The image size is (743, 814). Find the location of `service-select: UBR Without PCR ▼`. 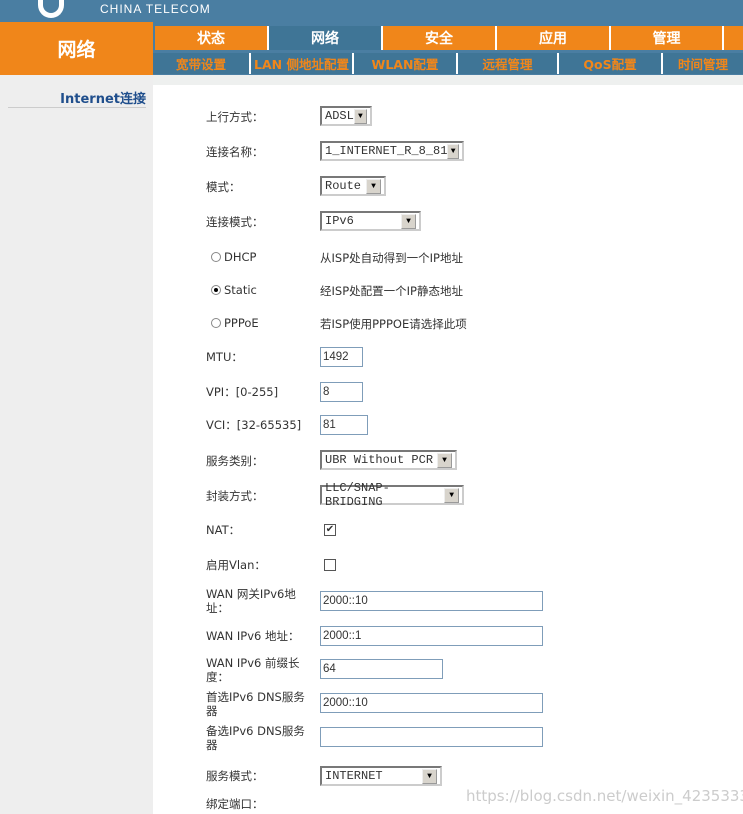

service-select: UBR Without PCR ▼ is located at coordinates (388, 460).